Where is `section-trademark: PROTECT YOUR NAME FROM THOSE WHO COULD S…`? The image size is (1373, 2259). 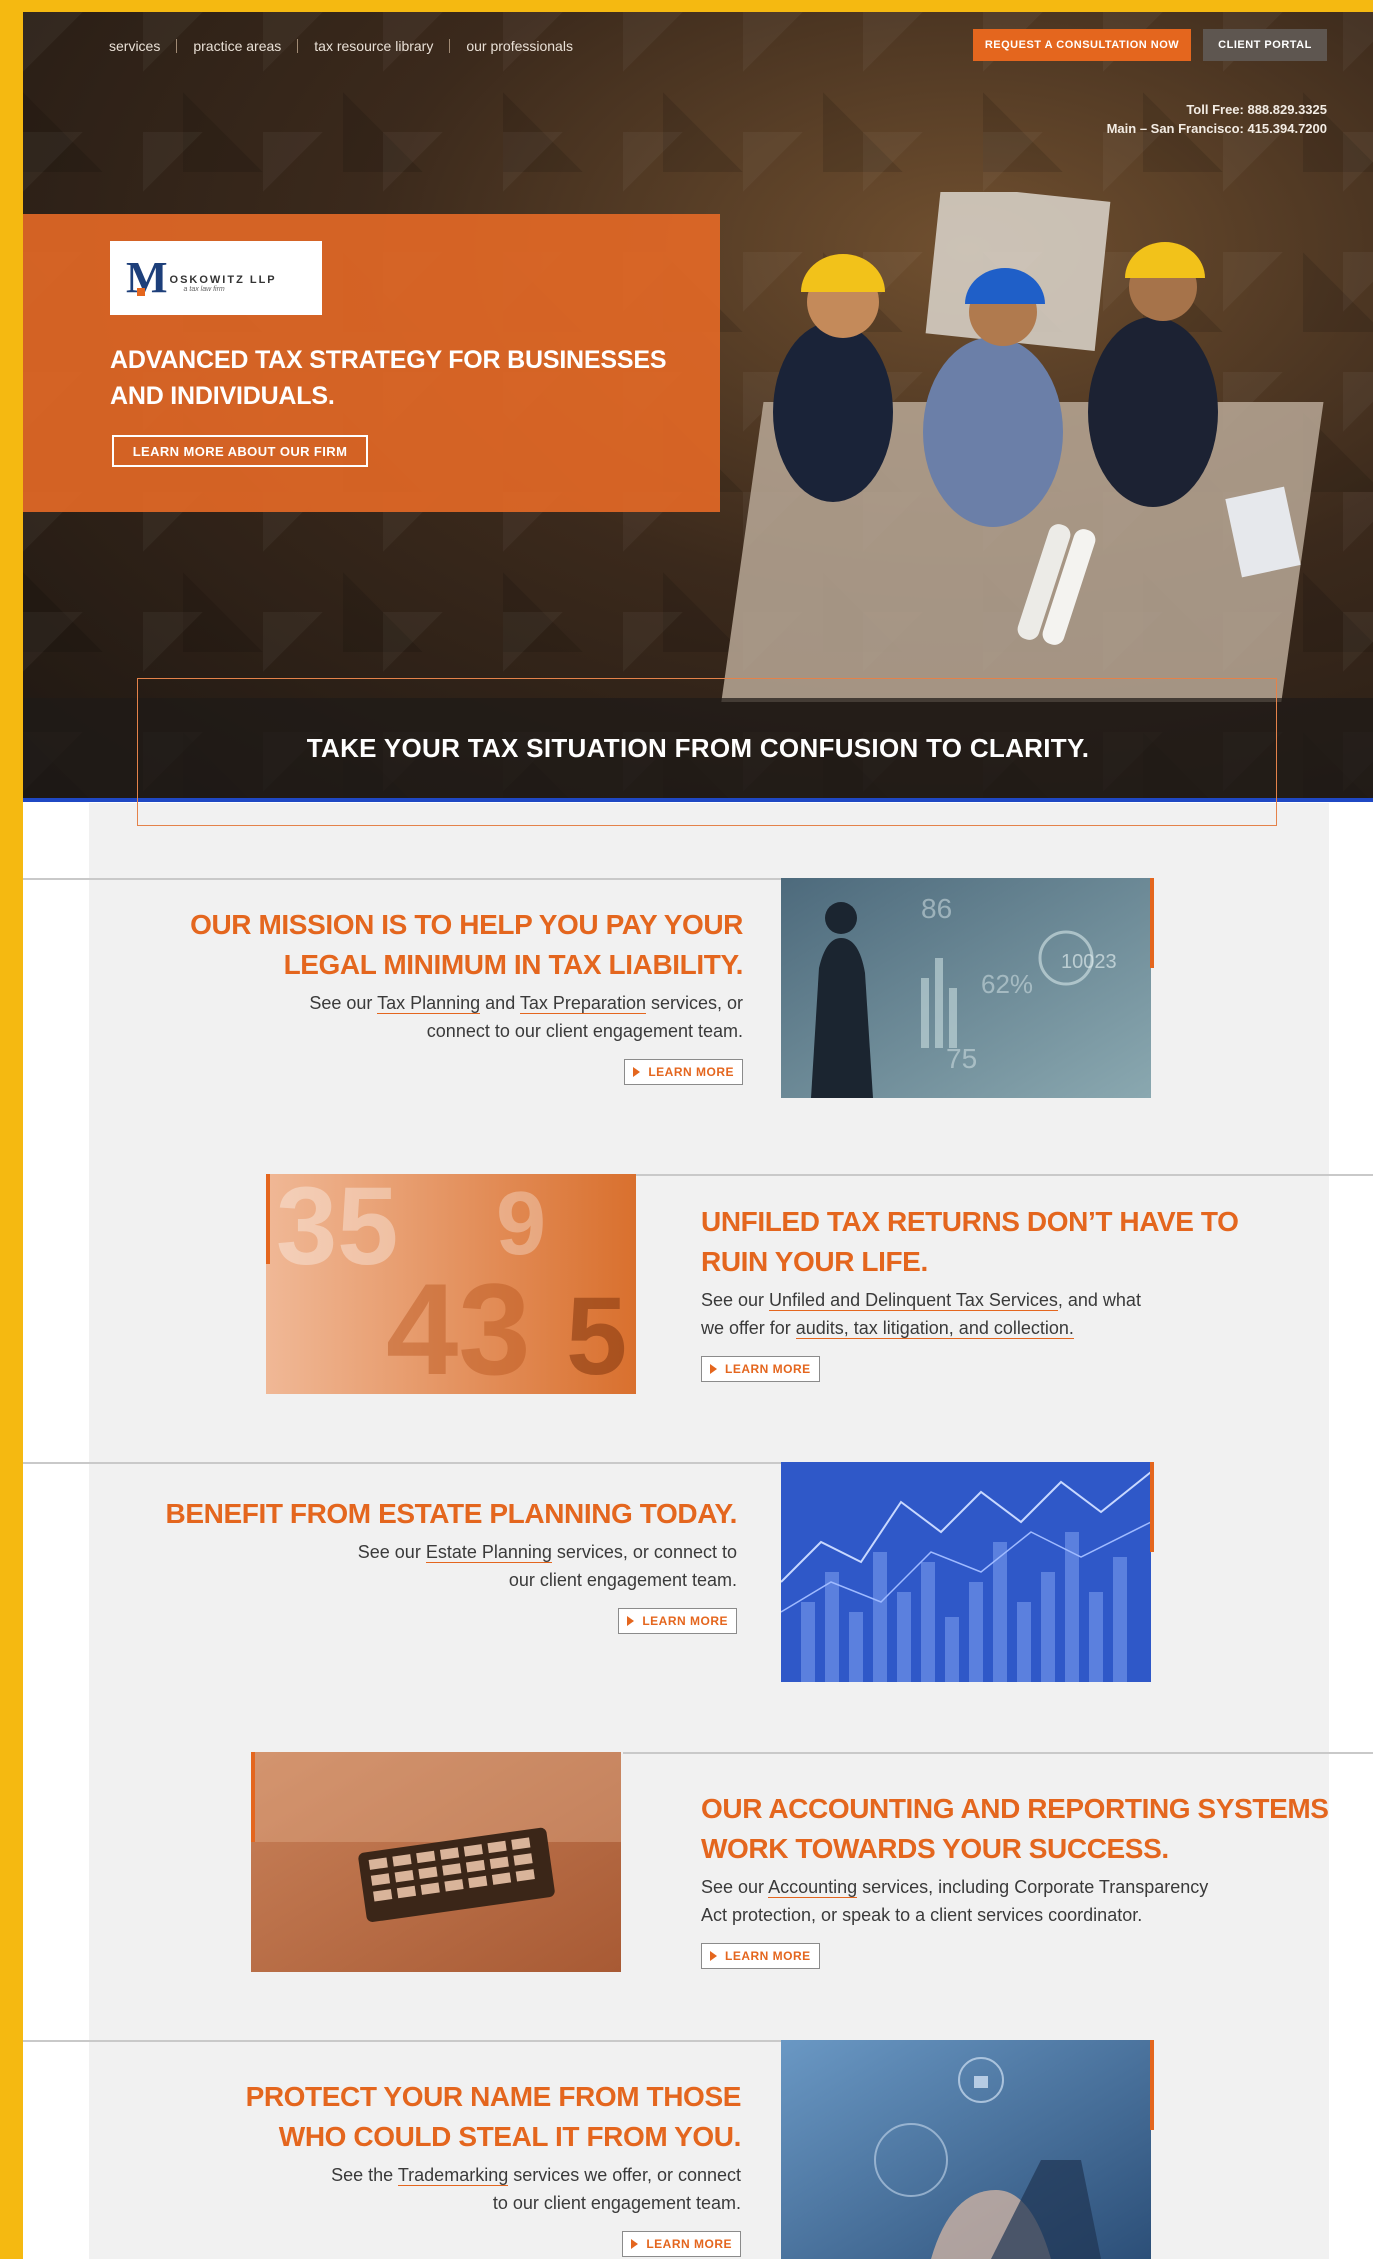 section-trademark: PROTECT YOUR NAME FROM THOSE WHO COULD S… is located at coordinates (442, 2167).